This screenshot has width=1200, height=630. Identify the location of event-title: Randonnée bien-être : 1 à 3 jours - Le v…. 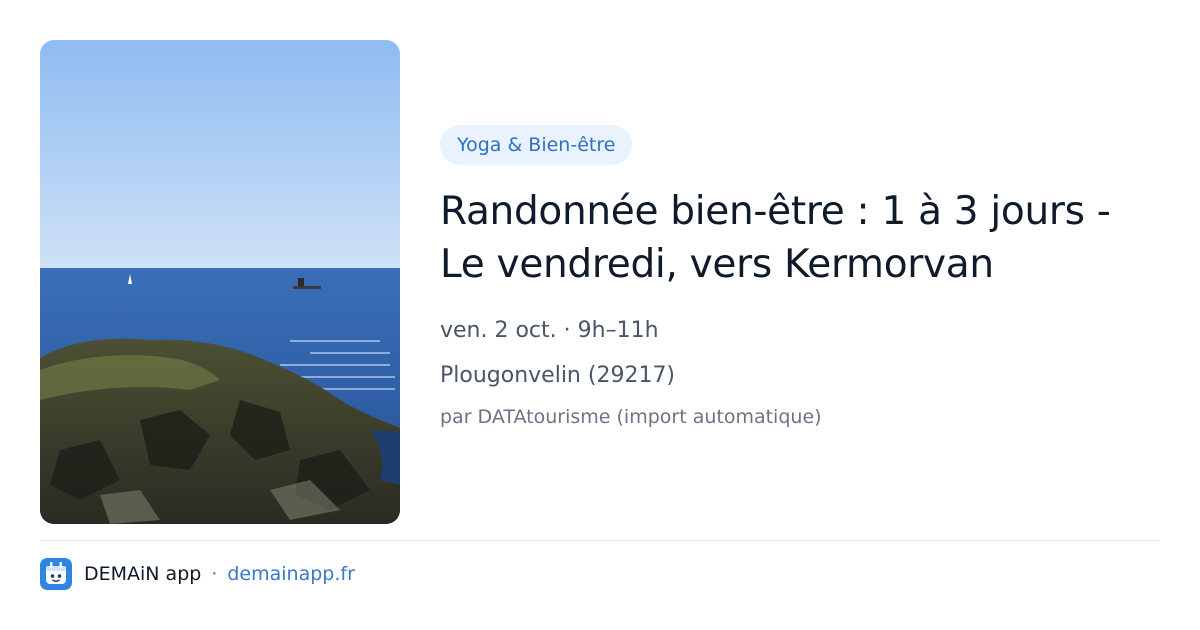
(795, 238).